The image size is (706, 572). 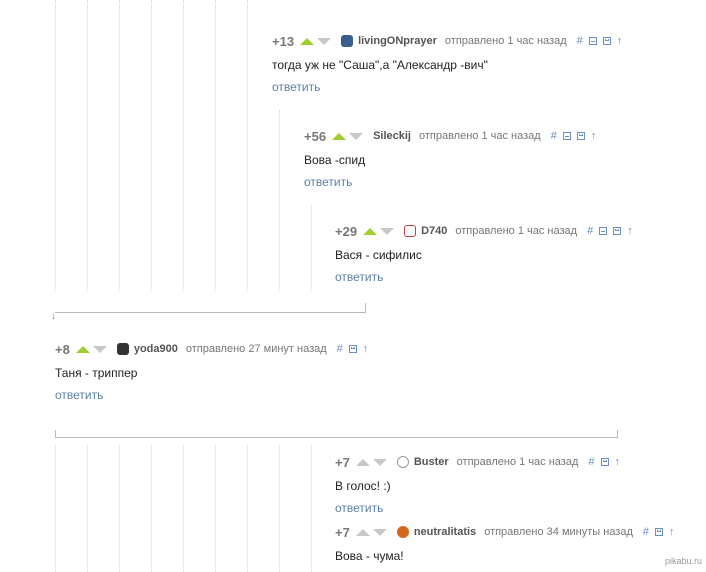 What do you see at coordinates (256, 349) in the screenshot?
I see `comment-timestamp: отправлено 27 минут назад` at bounding box center [256, 349].